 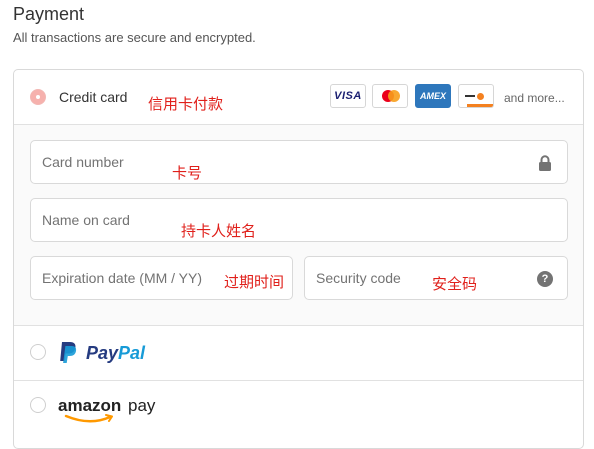 I want to click on option-amazon-pay: amazon pay, so click(x=298, y=411).